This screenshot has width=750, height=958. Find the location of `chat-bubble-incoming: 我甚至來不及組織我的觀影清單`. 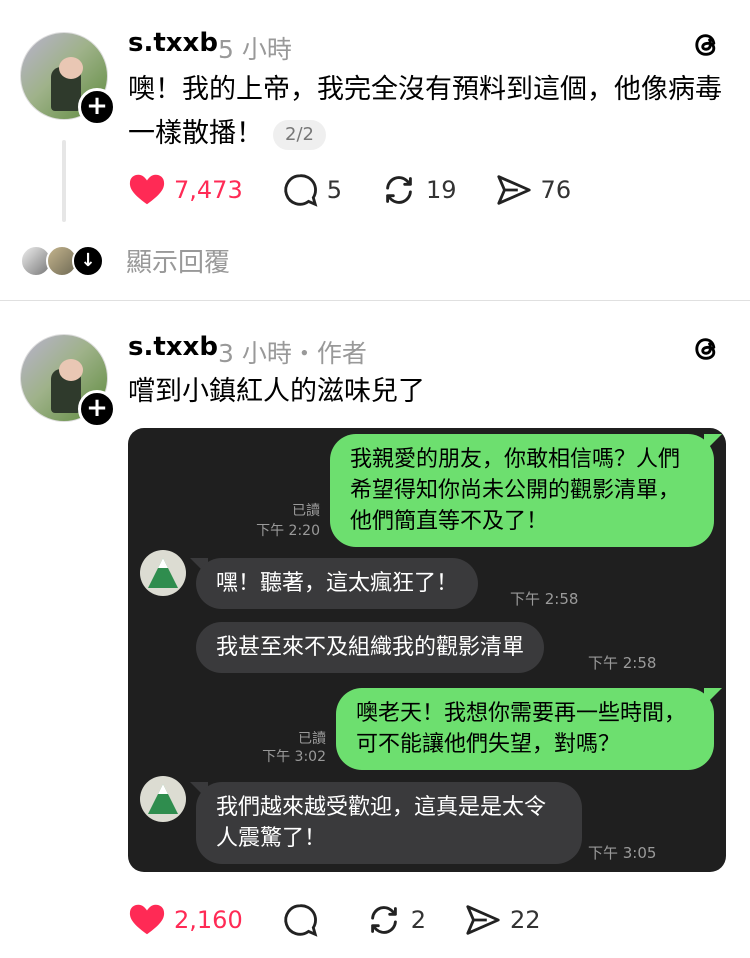

chat-bubble-incoming: 我甚至來不及組織我的觀影清單 is located at coordinates (370, 647).